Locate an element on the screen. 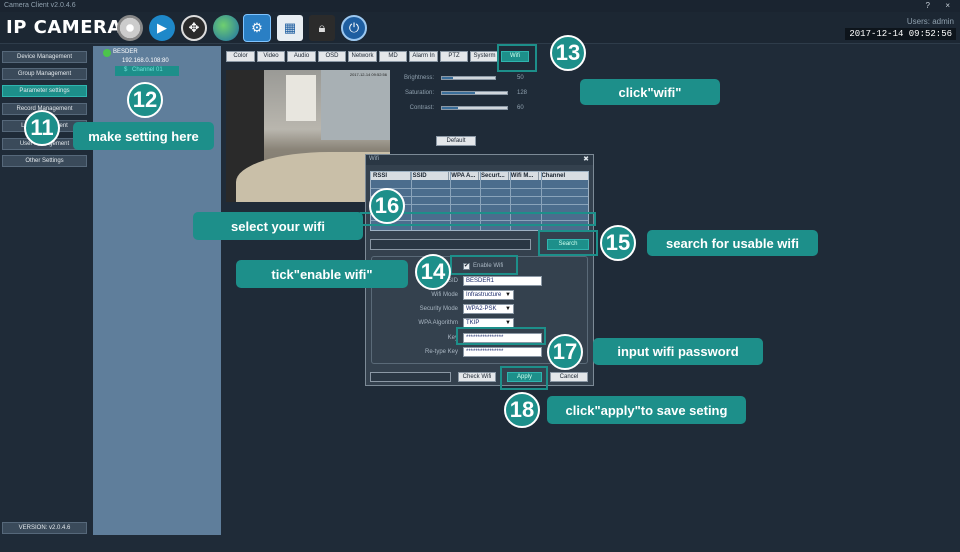  wpa-algorithm-value: TKIP is located at coordinates (473, 323).